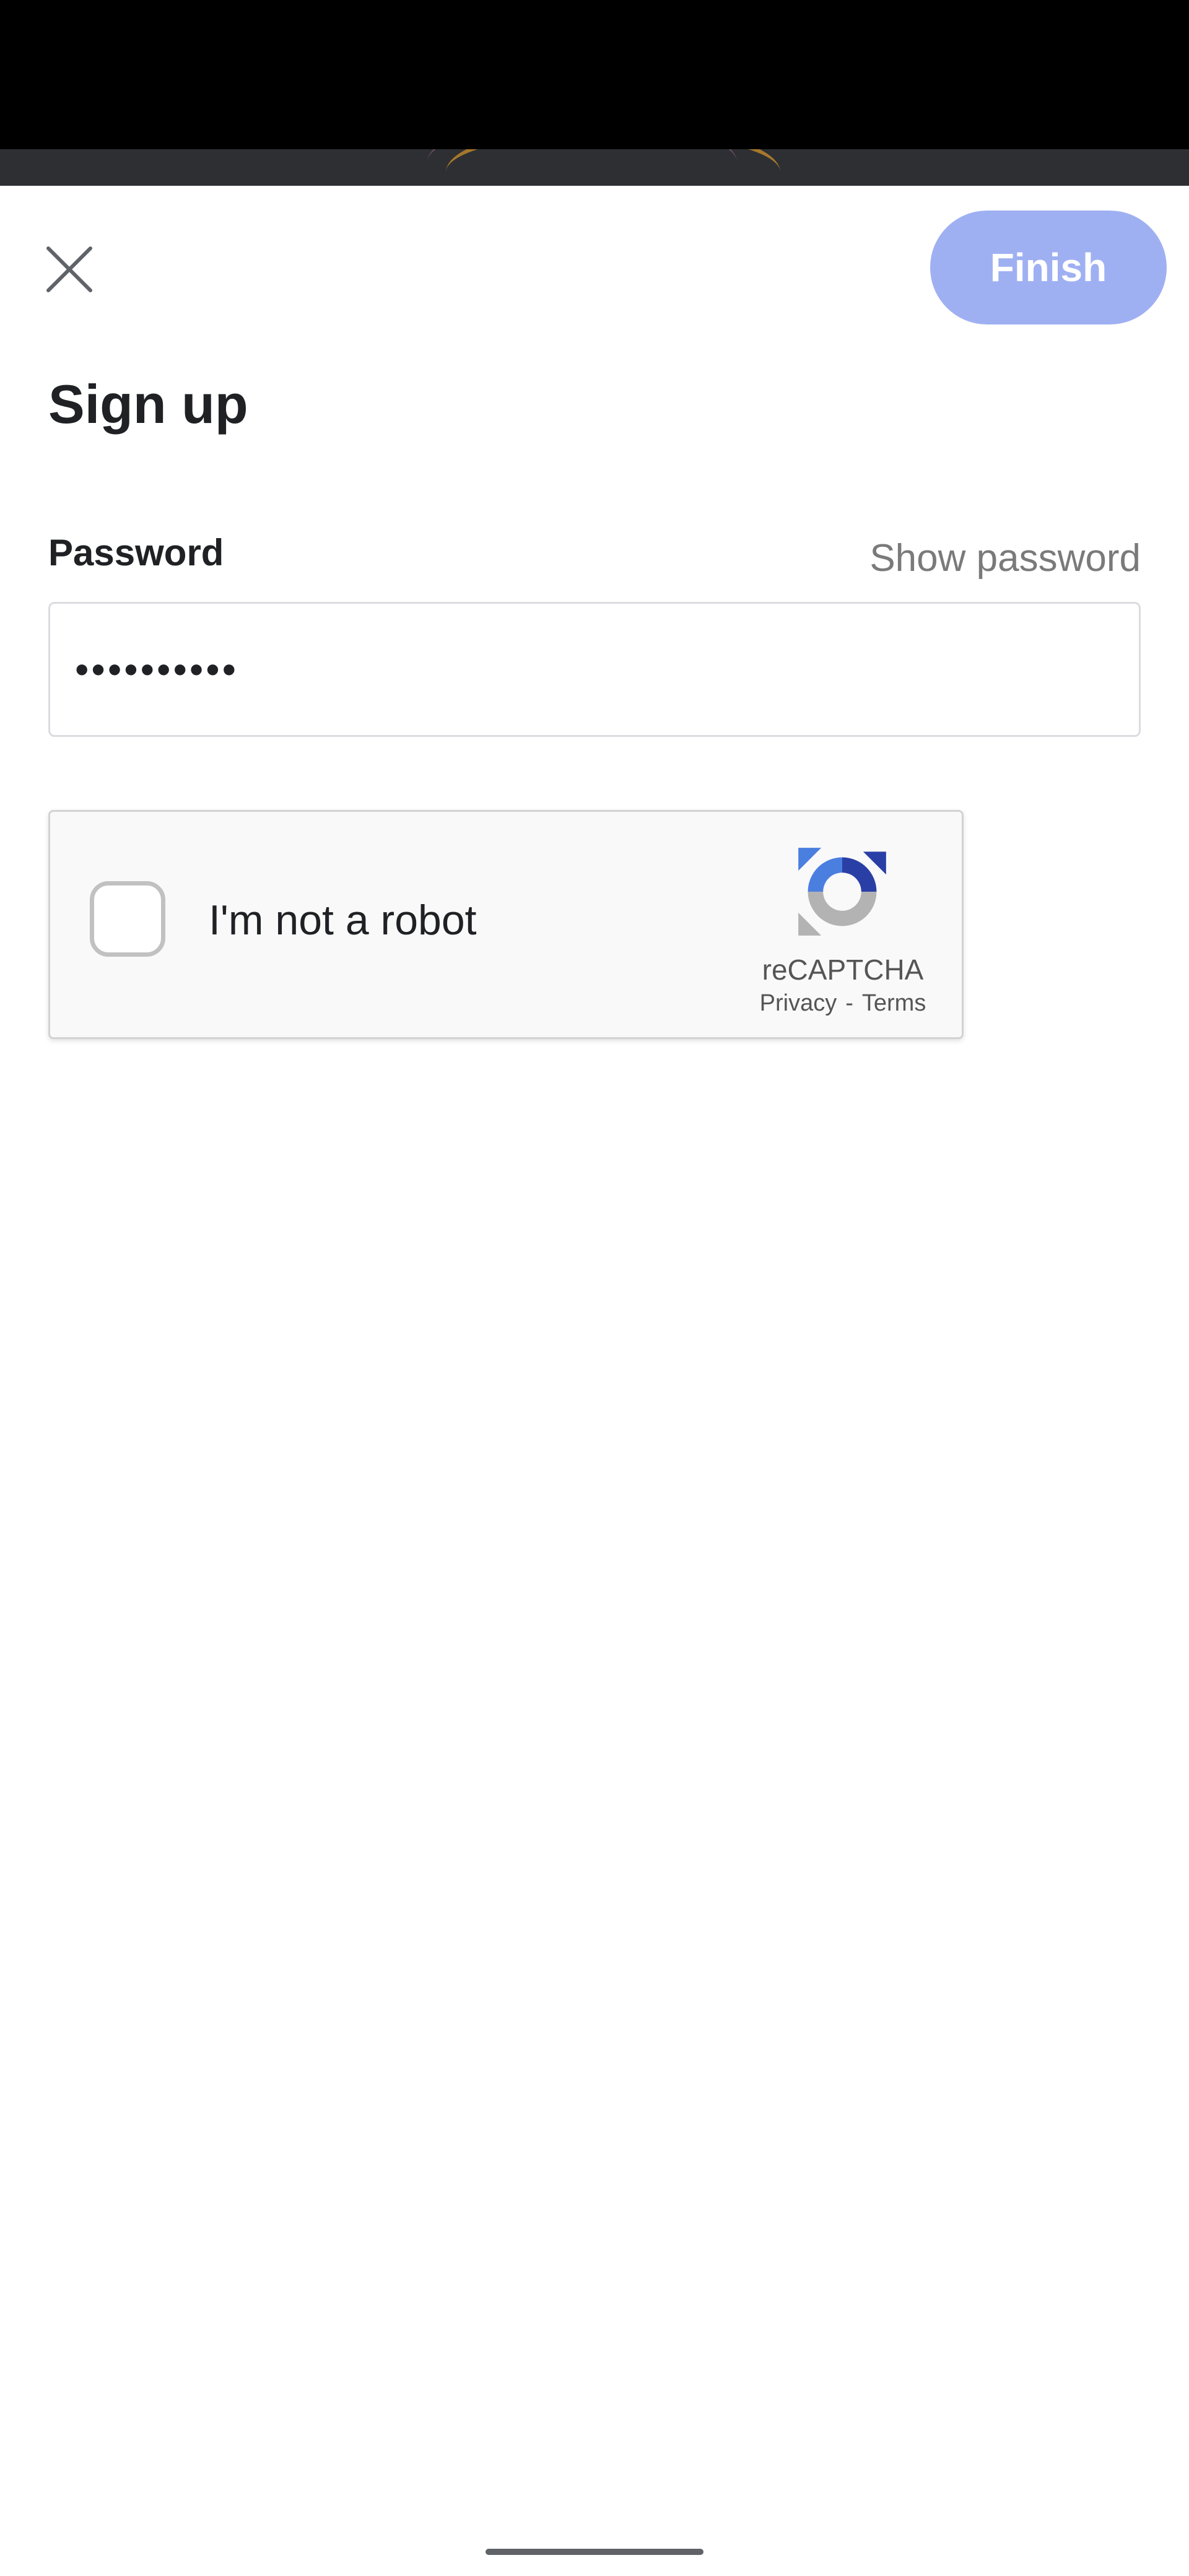 This screenshot has height=2576, width=1189. I want to click on recaptcha-links: Privacy - Terms, so click(843, 1003).